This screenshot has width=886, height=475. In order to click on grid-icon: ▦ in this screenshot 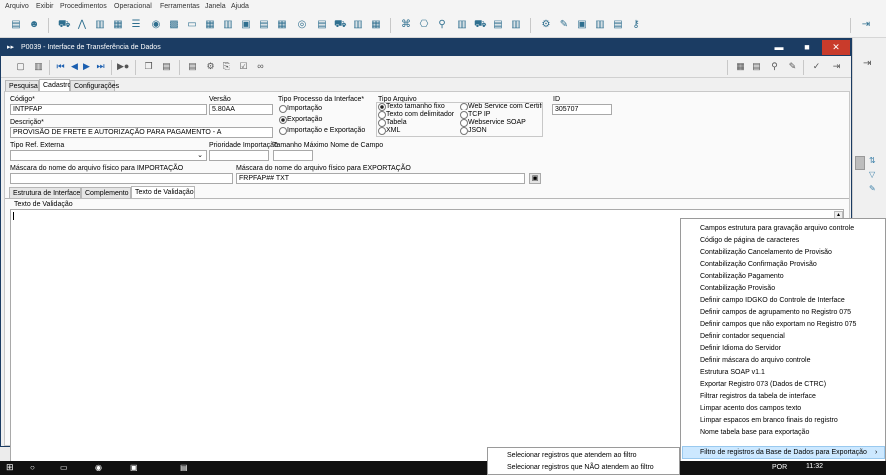, I will do `click(282, 25)`.